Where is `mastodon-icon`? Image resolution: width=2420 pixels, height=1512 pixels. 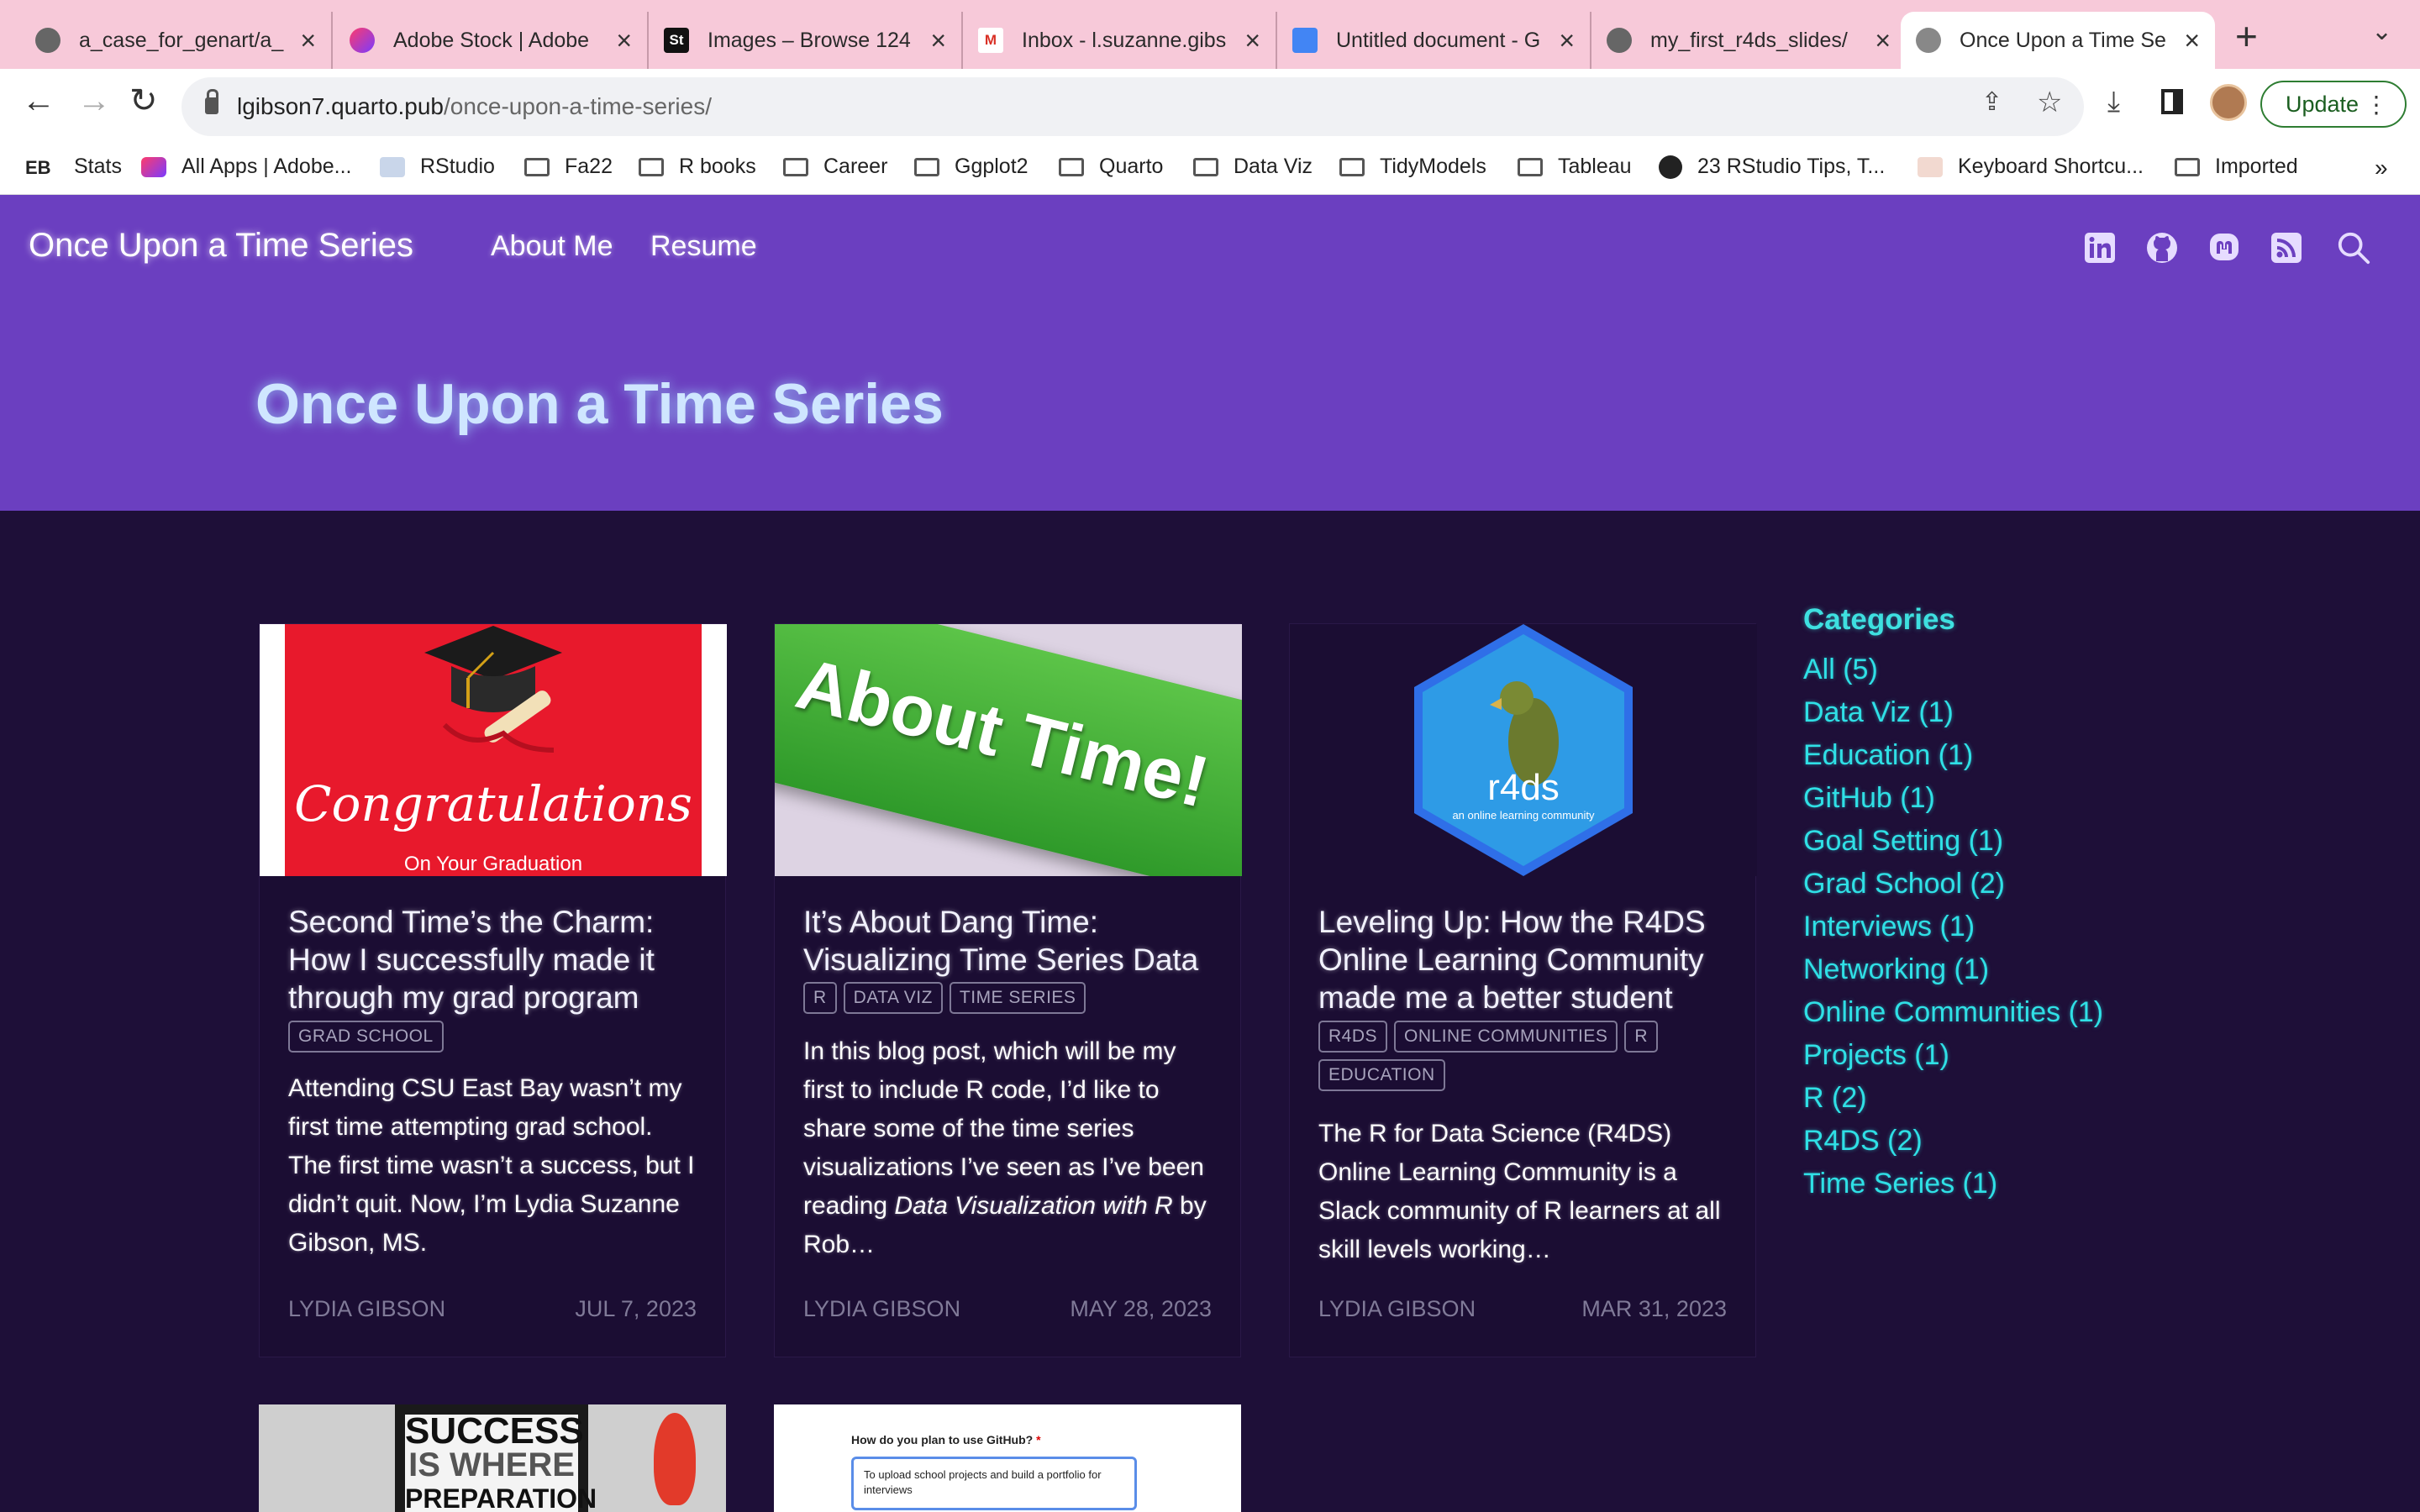 mastodon-icon is located at coordinates (2224, 247).